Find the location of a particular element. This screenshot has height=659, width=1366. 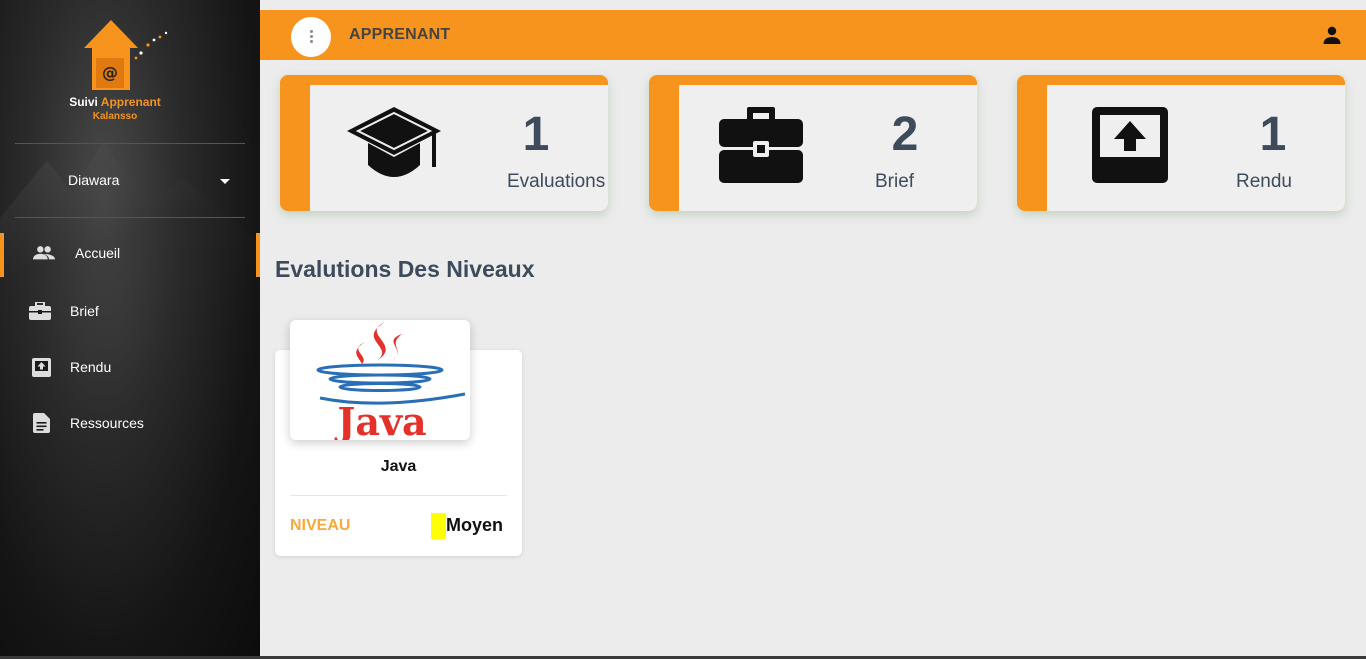

java-logo-icon: Java is located at coordinates (391, 381).